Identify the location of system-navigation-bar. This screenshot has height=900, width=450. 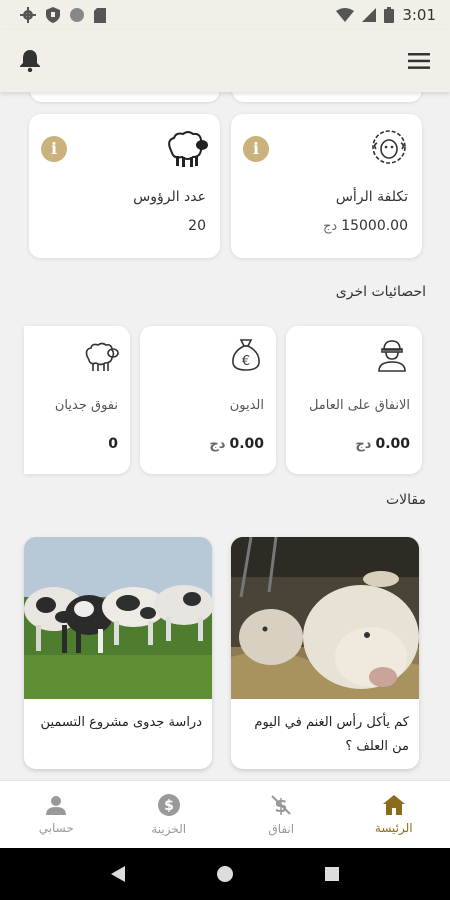
(225, 874).